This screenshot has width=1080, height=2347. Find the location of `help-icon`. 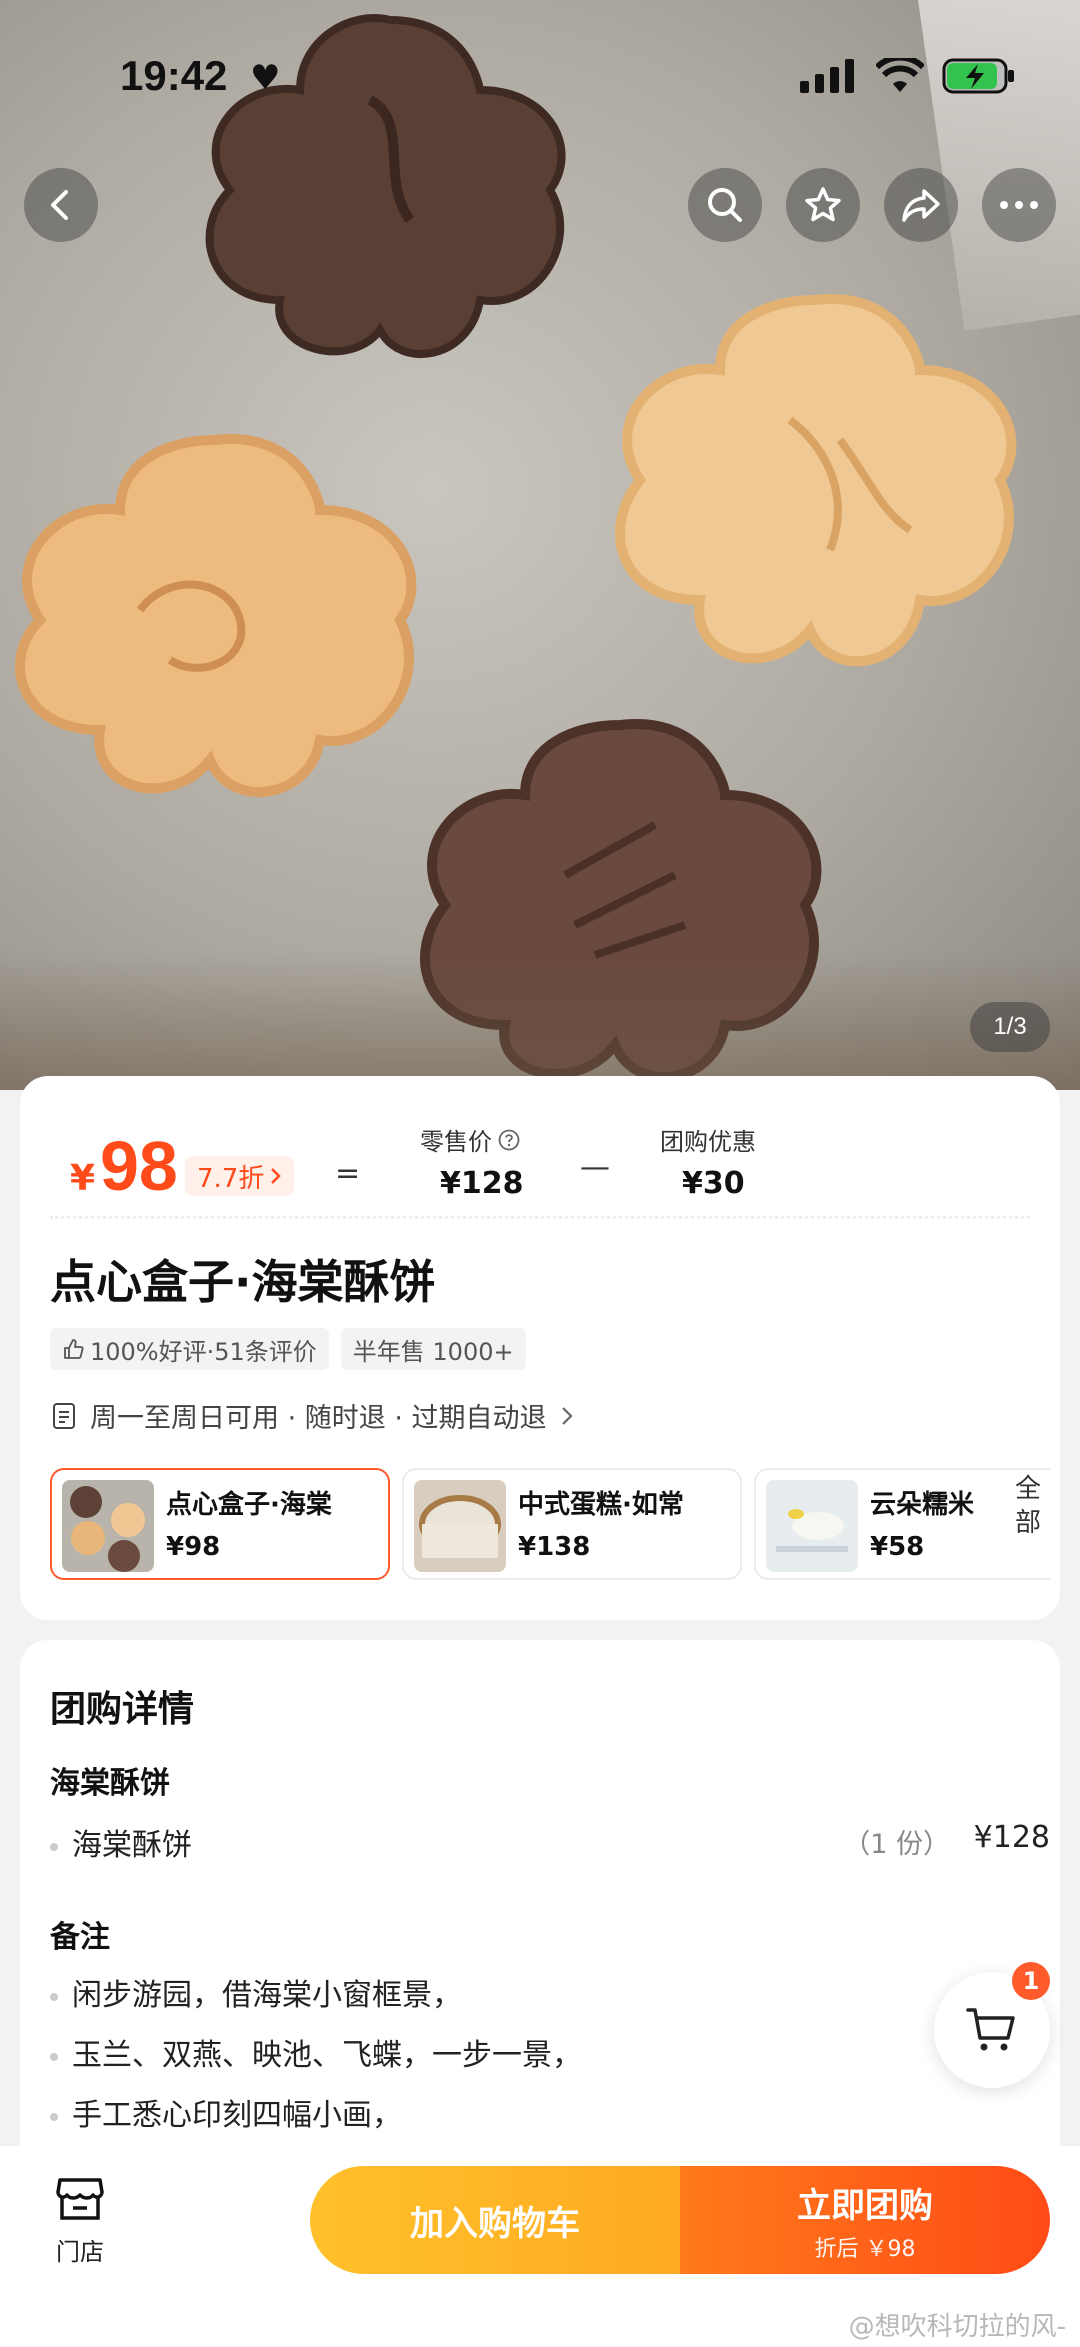

help-icon is located at coordinates (509, 1139).